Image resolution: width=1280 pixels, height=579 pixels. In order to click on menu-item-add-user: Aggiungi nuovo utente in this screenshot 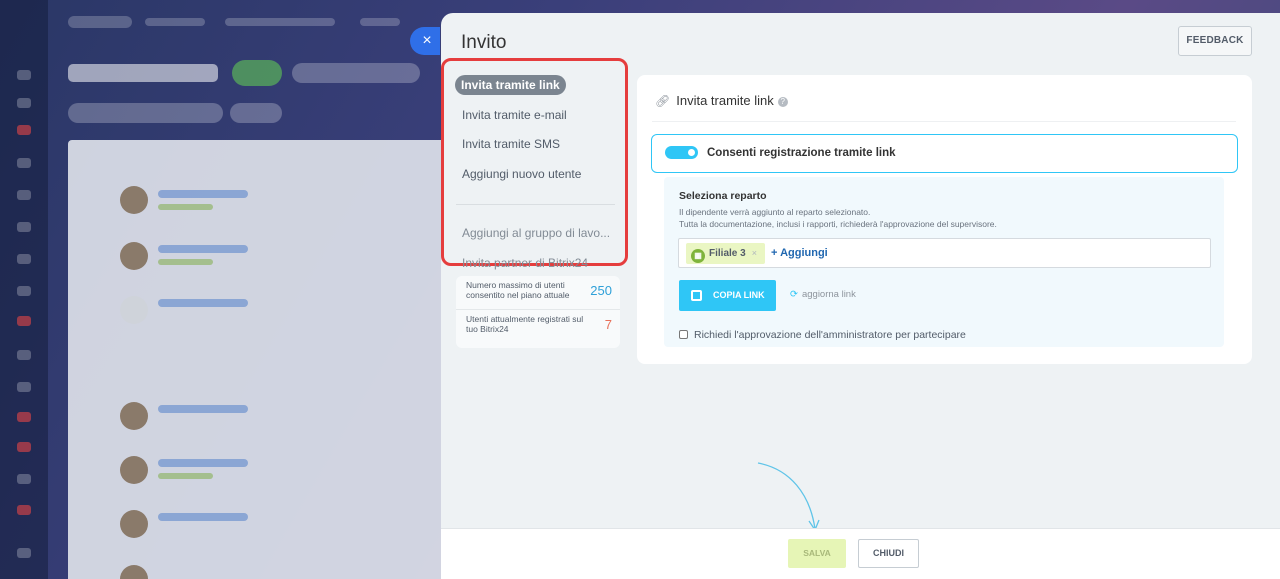, I will do `click(538, 175)`.